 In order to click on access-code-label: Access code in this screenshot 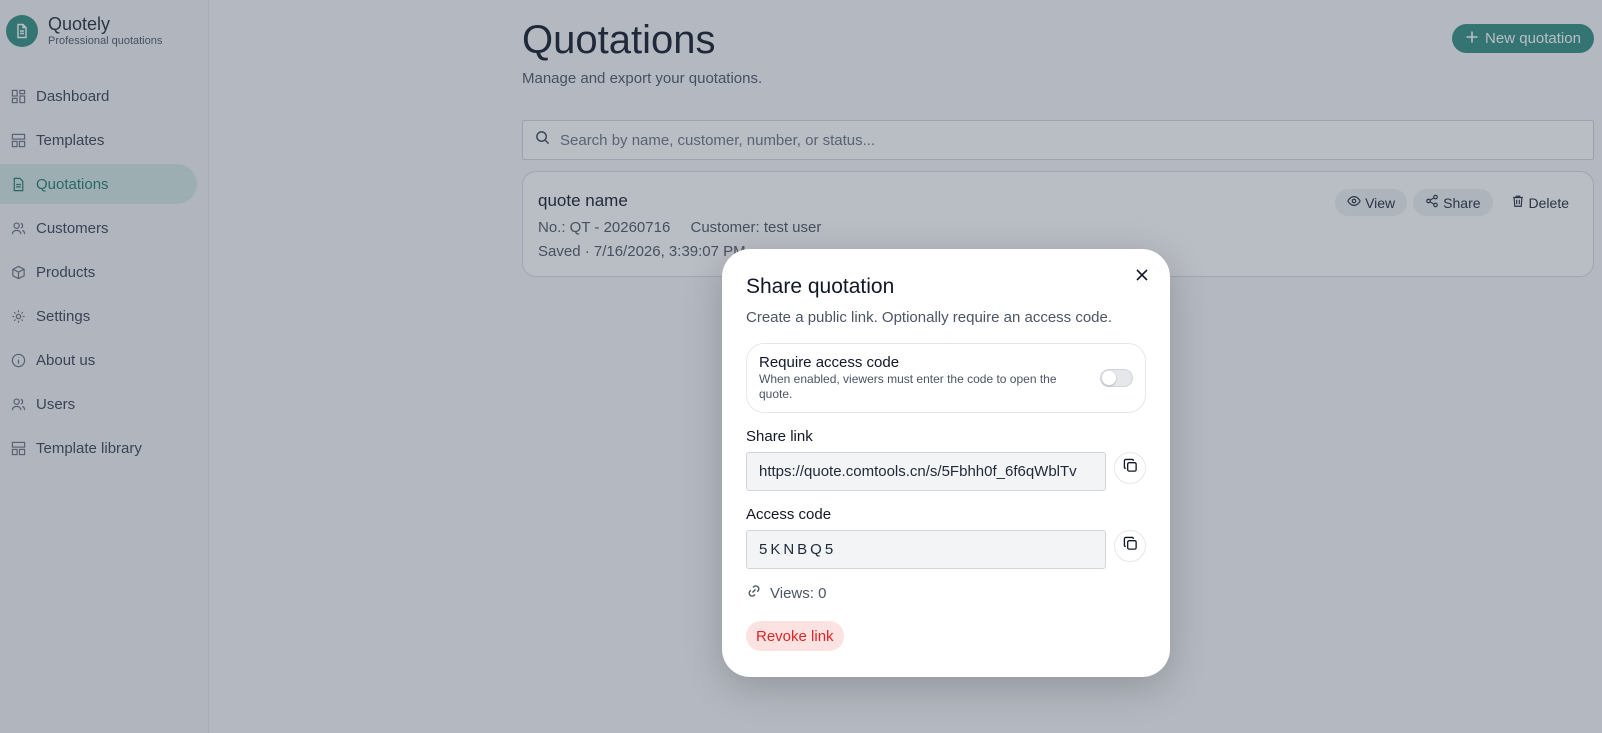, I will do `click(789, 514)`.